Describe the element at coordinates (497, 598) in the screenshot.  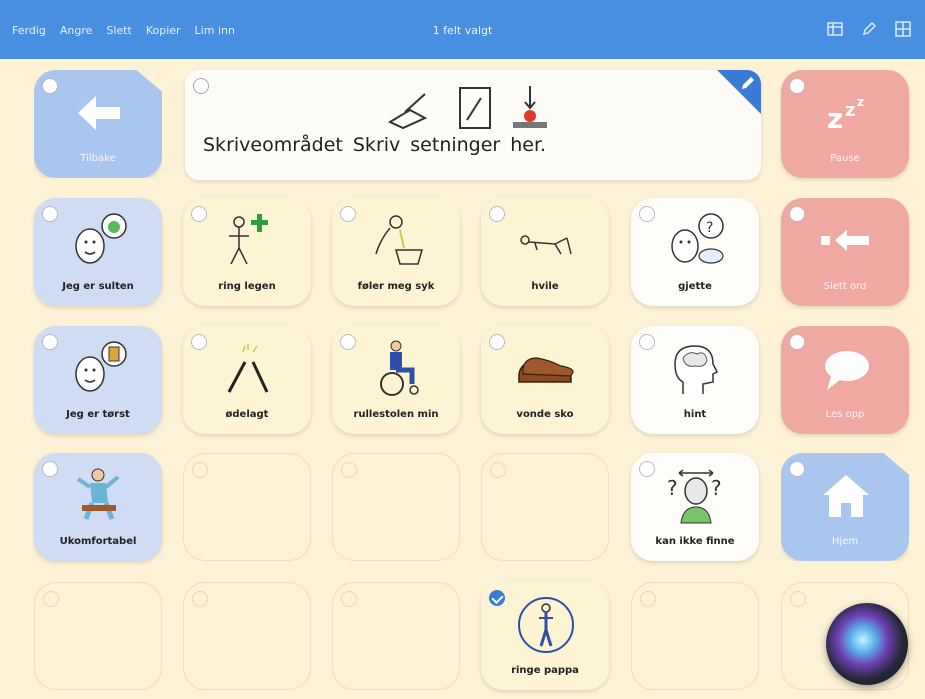
I see `selected-checkmark-icon` at that location.